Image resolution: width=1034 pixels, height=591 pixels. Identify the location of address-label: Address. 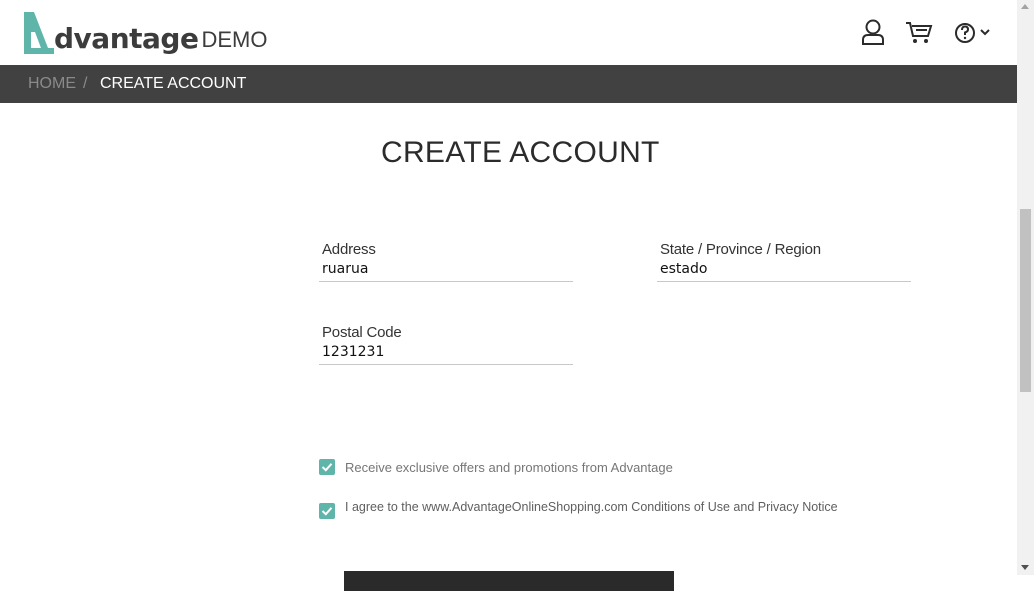
(349, 249).